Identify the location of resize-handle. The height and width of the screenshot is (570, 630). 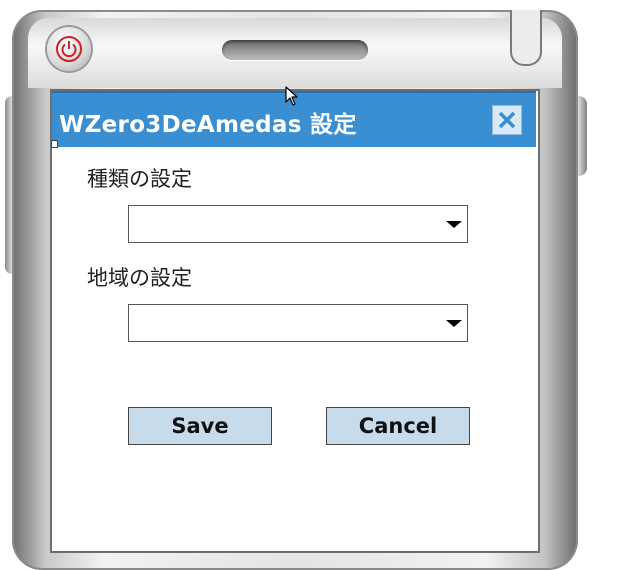
(54, 144).